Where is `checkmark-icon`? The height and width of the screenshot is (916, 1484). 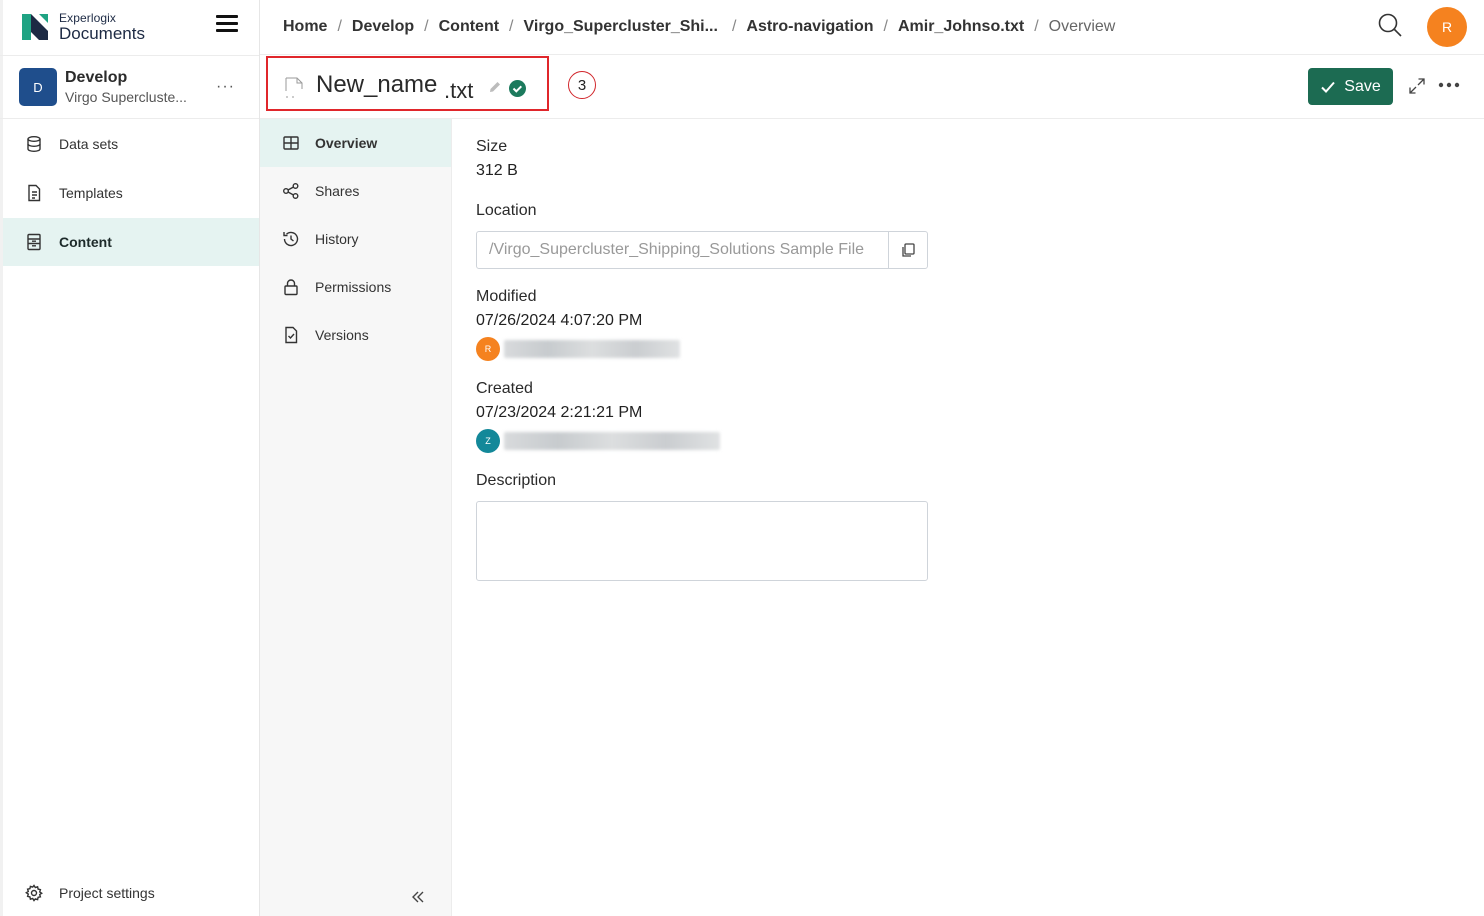 checkmark-icon is located at coordinates (1328, 87).